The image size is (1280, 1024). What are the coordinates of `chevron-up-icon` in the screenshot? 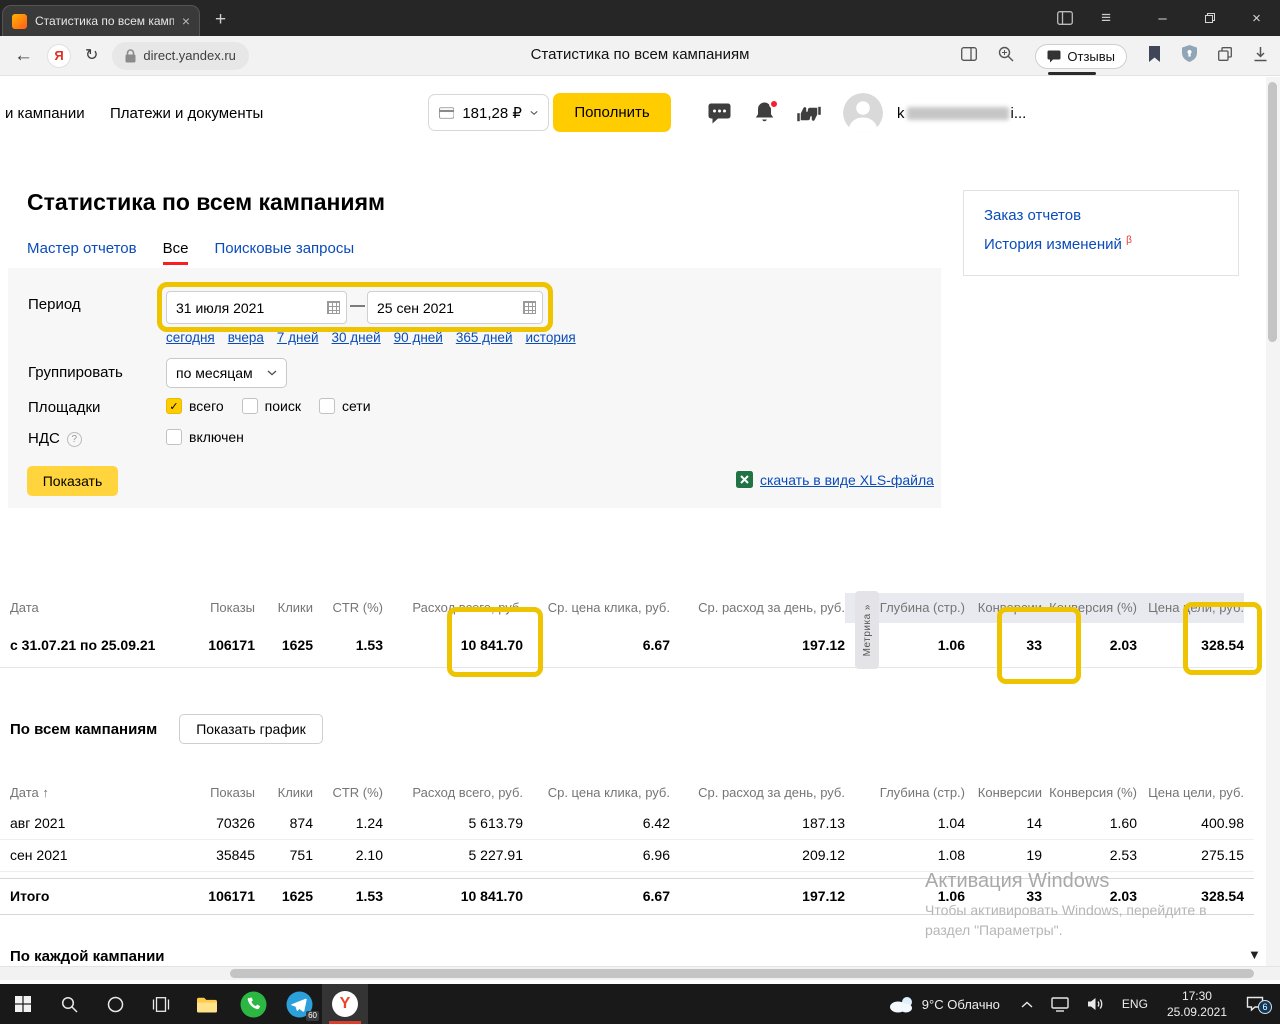 It's located at (1027, 1004).